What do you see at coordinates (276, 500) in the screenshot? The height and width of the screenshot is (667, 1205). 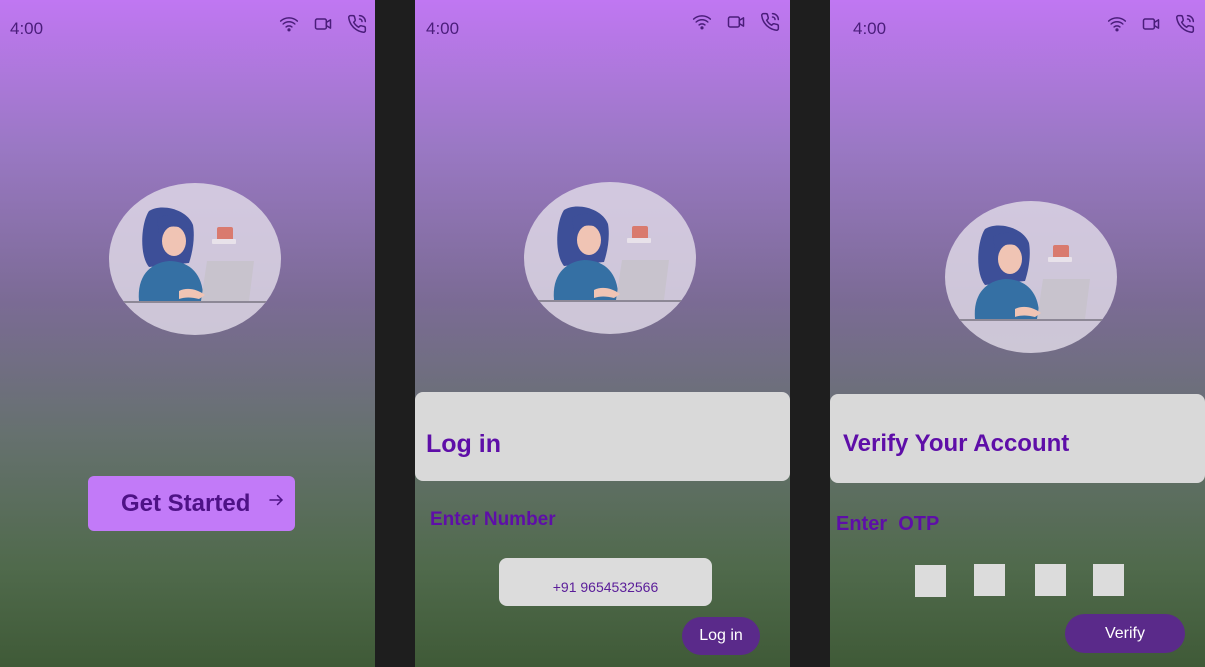 I see `arrow-right-icon` at bounding box center [276, 500].